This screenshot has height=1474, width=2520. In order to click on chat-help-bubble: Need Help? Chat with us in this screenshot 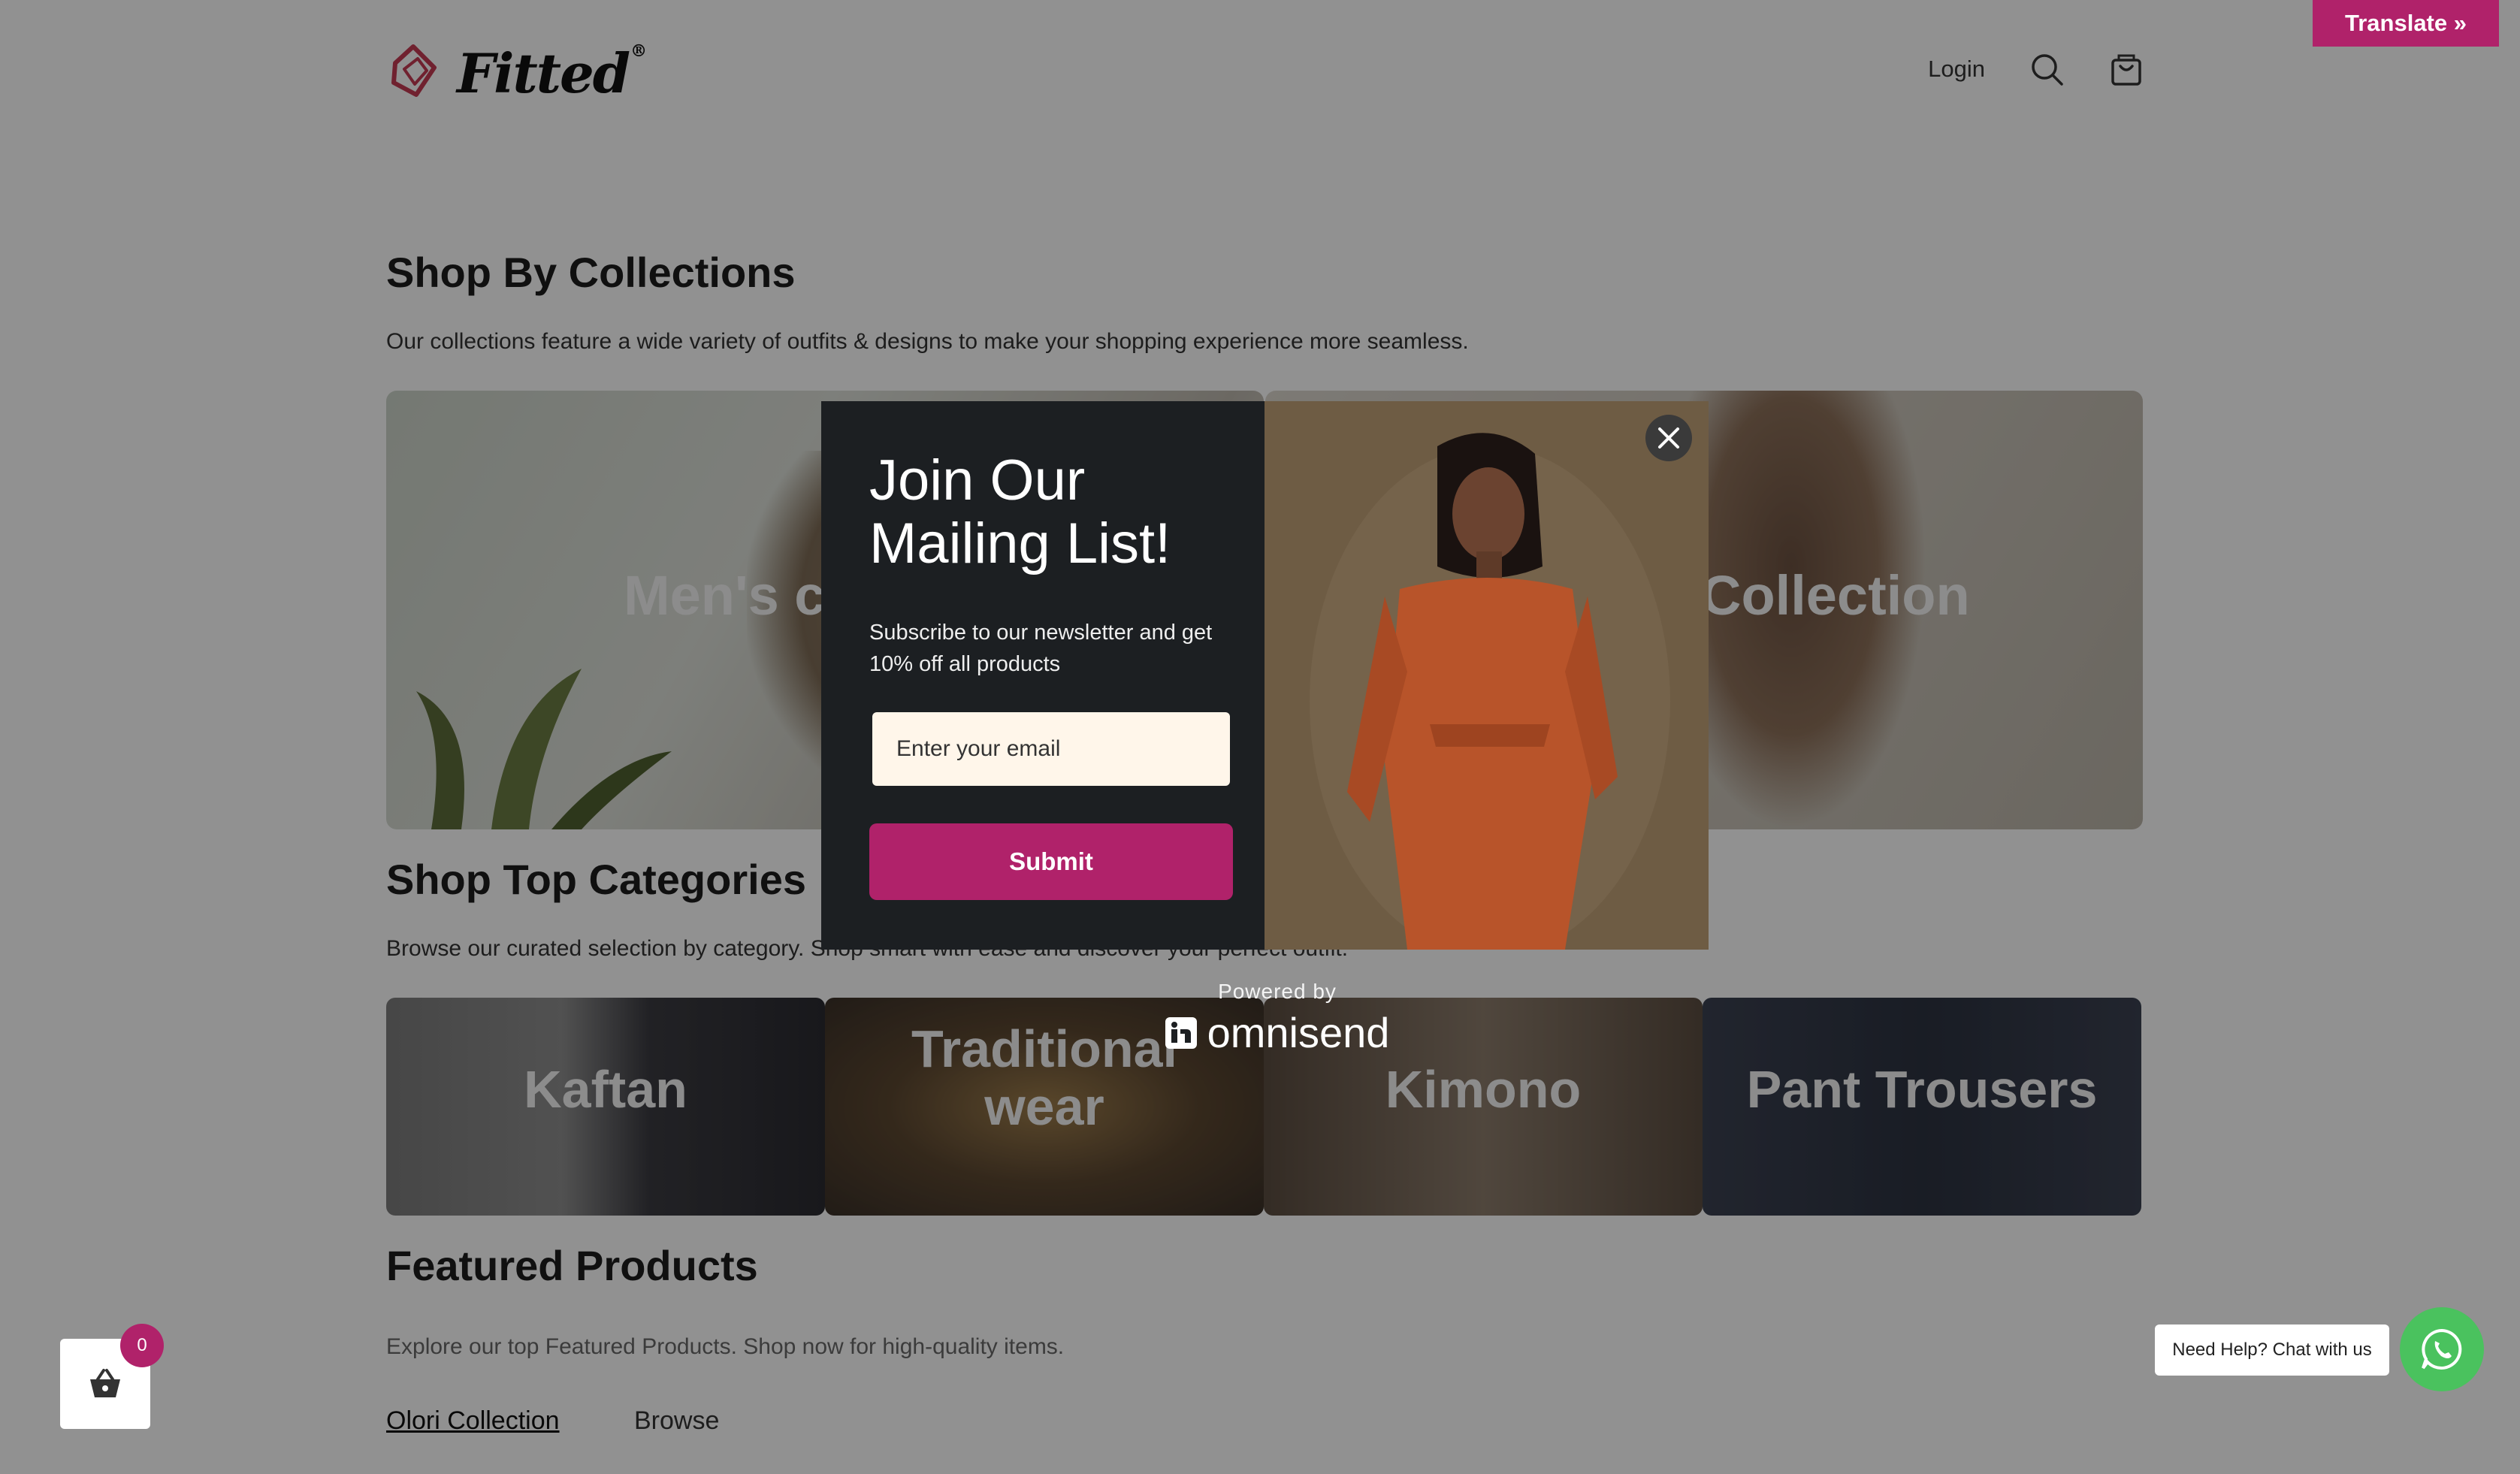, I will do `click(2272, 1350)`.